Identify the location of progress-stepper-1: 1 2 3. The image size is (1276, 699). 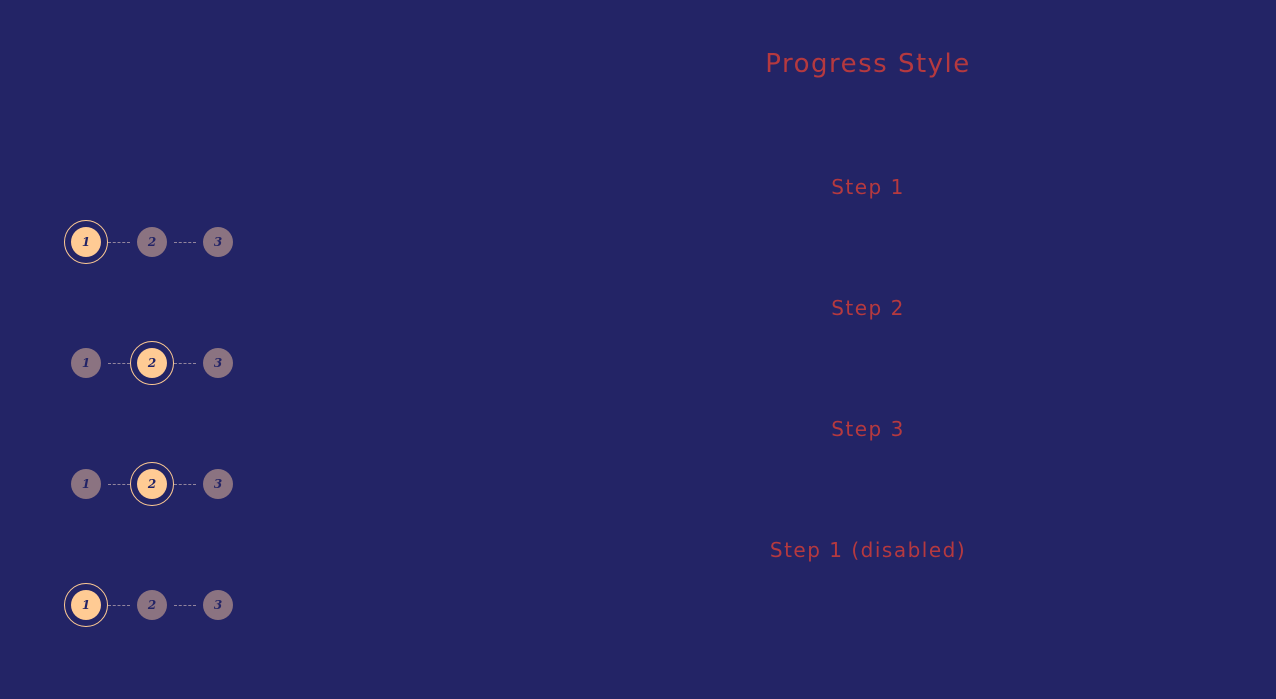
(149, 242).